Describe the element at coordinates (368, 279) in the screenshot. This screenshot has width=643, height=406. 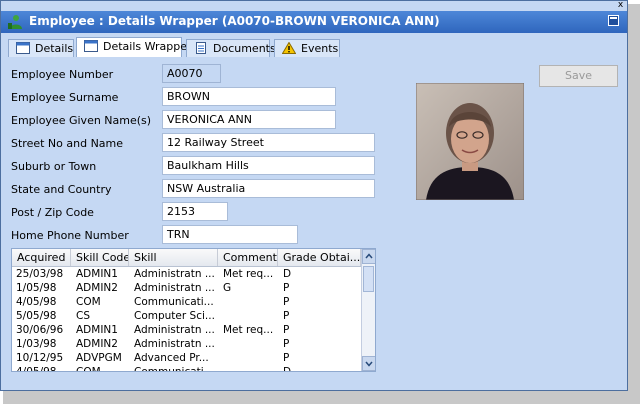
I see `scroll-thumb` at that location.